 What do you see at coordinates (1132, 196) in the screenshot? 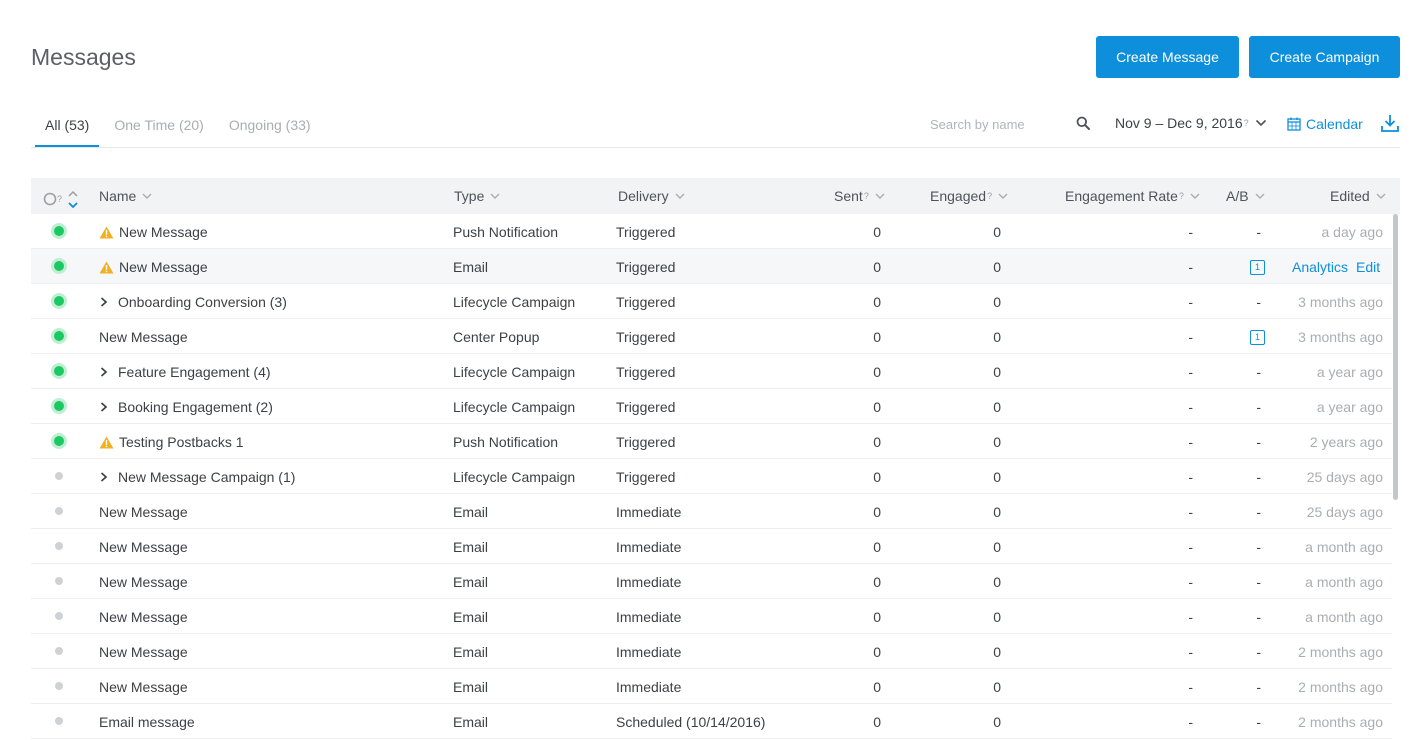
I see `column-engagement-rate: Engagement Rate ?` at bounding box center [1132, 196].